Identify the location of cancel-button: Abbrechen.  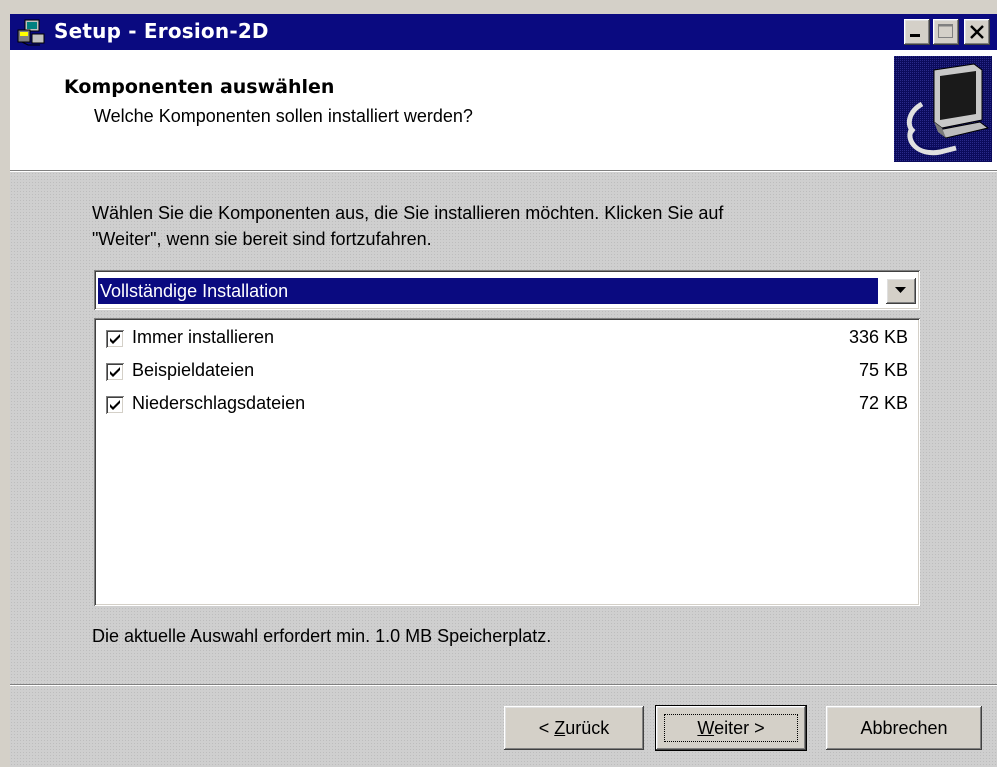
(904, 728).